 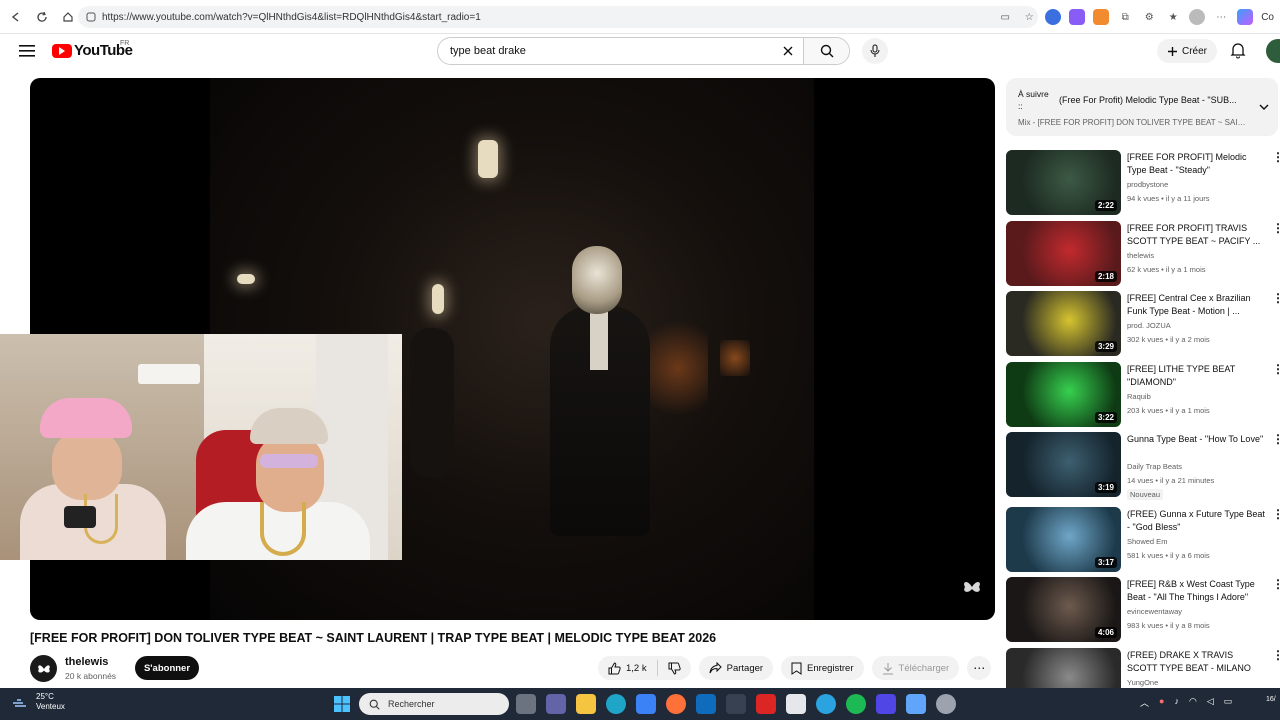 What do you see at coordinates (1149, 325) in the screenshot?
I see `recommended-channel-name: prod. JOZUA` at bounding box center [1149, 325].